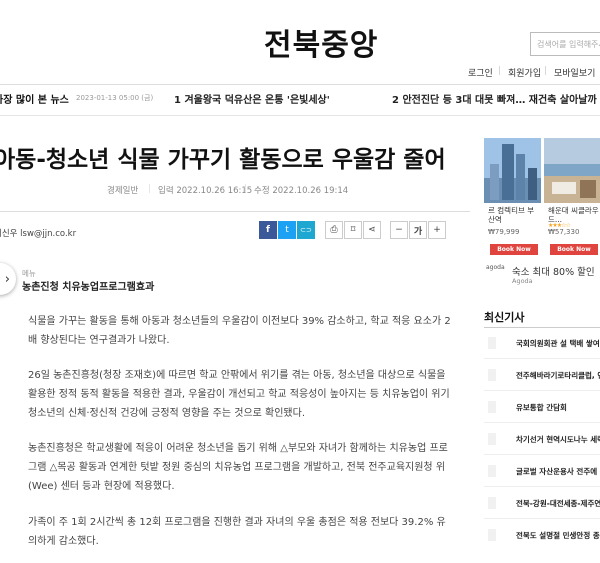  I want to click on list-item: 전북도 설명절 민생안정 종합, so click(542, 535).